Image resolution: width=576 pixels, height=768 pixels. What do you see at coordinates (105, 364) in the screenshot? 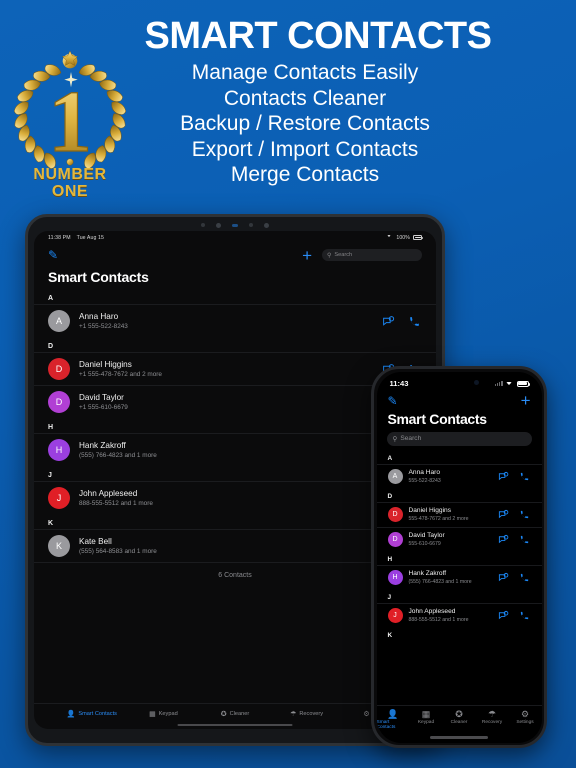
I see `contact-name: Daniel Higgins` at bounding box center [105, 364].